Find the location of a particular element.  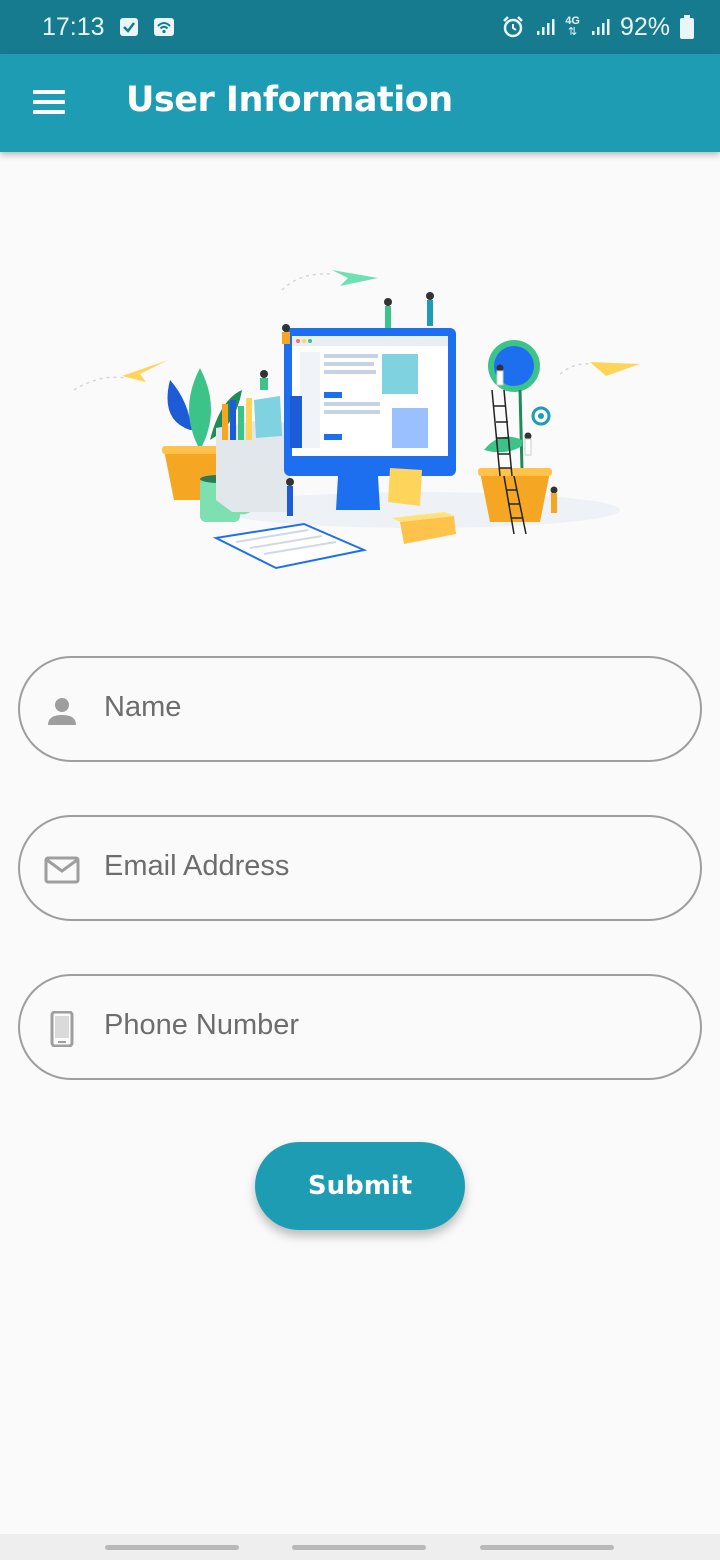

name-placeholder: Name is located at coordinates (143, 707).